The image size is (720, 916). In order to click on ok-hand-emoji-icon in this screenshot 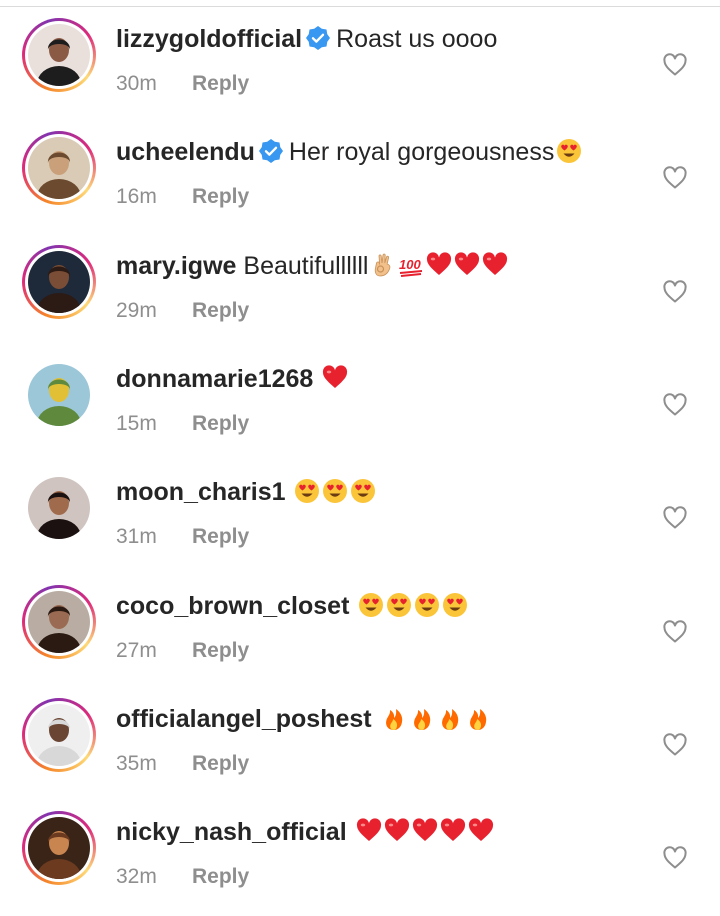, I will do `click(383, 264)`.